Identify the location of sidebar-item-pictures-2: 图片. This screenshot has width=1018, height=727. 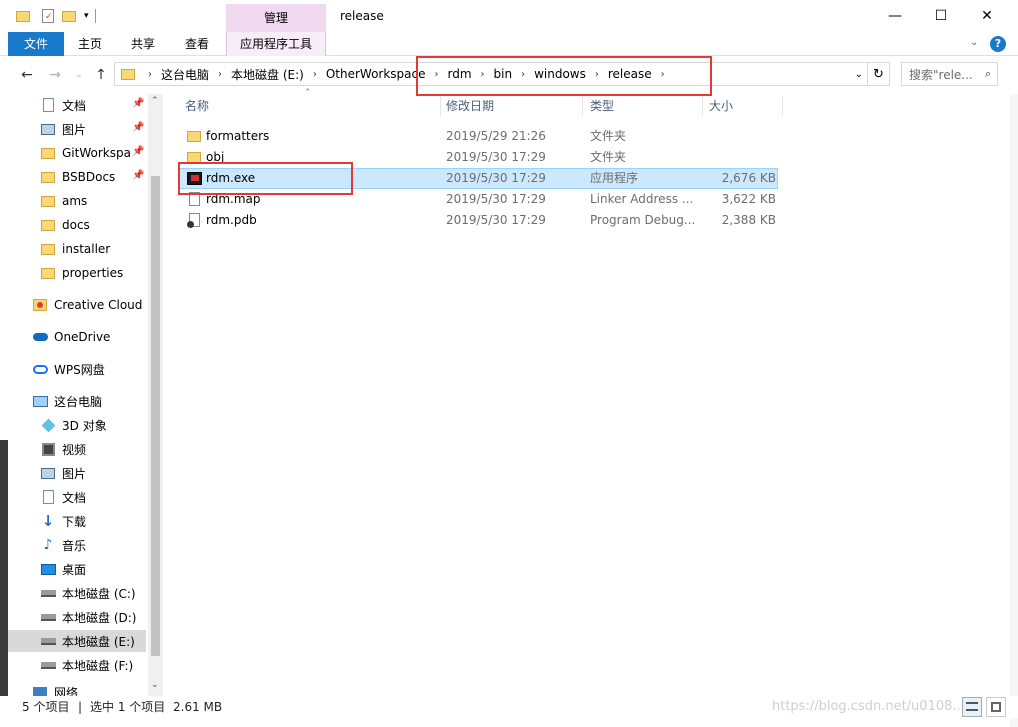
(77, 473).